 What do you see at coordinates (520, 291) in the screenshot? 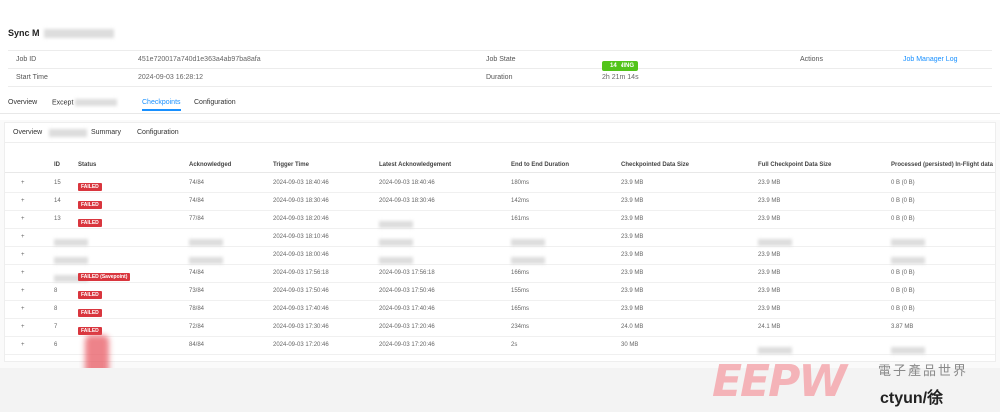
I see `cell-dur: 155ms` at bounding box center [520, 291].